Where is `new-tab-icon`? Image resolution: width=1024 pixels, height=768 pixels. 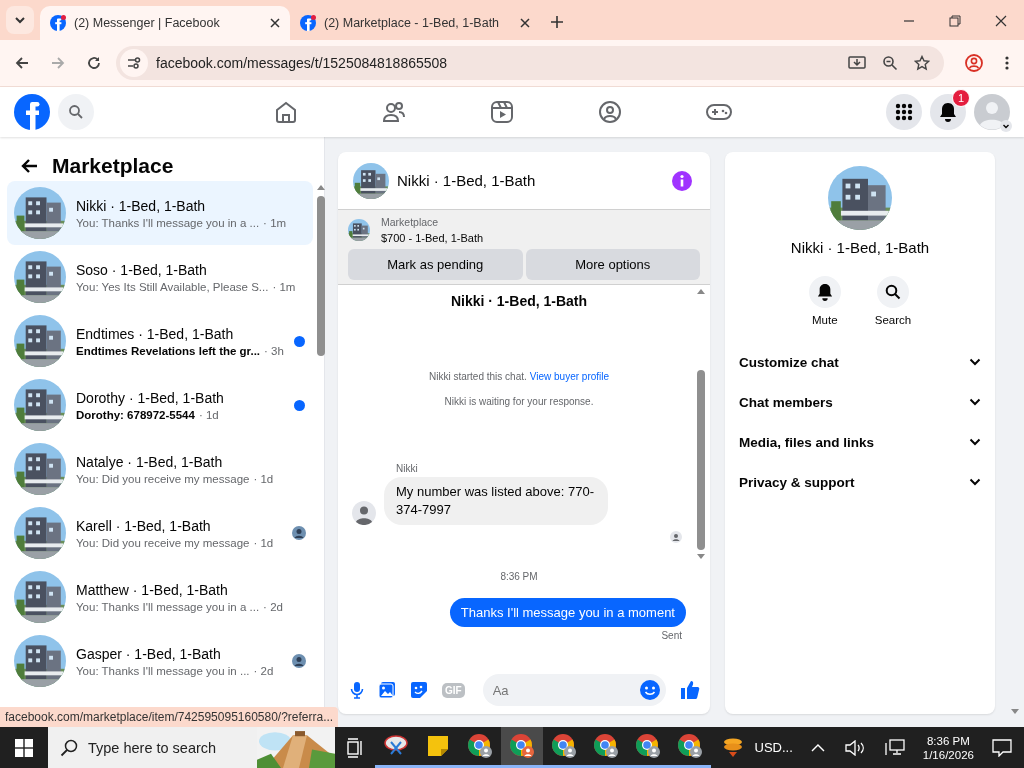
new-tab-icon is located at coordinates (557, 22).